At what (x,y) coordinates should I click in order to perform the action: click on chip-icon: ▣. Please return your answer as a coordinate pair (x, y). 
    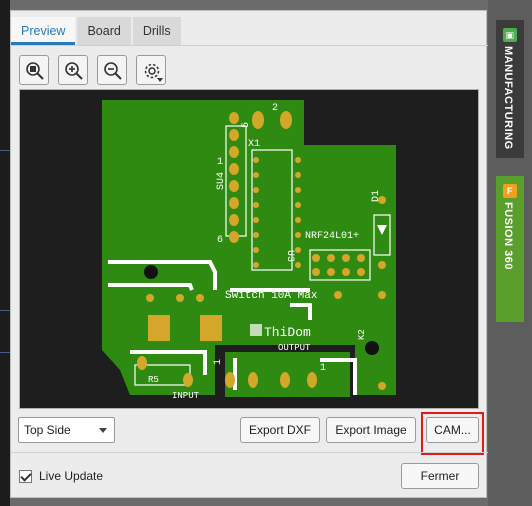
    Looking at the image, I should click on (510, 35).